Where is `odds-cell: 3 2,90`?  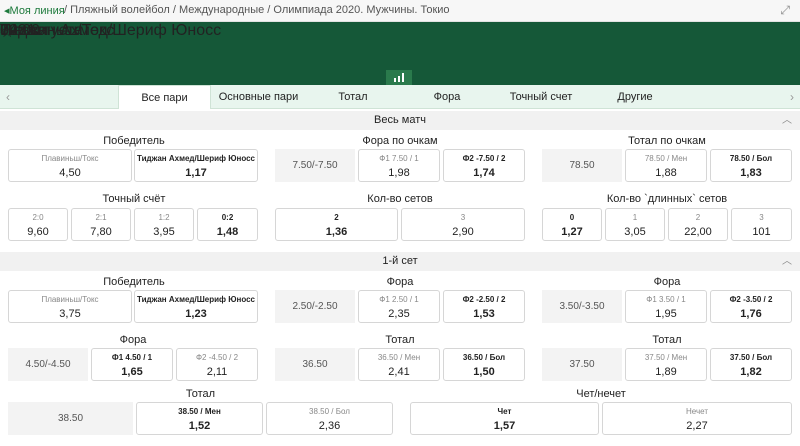
odds-cell: 3 2,90 is located at coordinates (463, 224).